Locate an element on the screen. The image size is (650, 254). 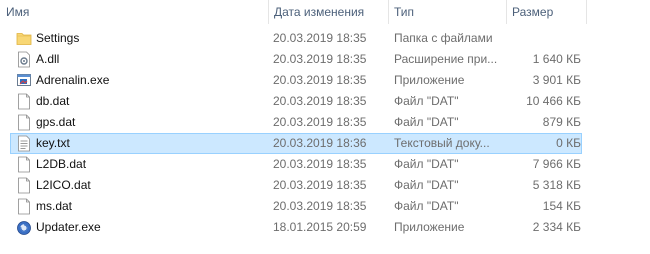
file-size is located at coordinates (547, 38).